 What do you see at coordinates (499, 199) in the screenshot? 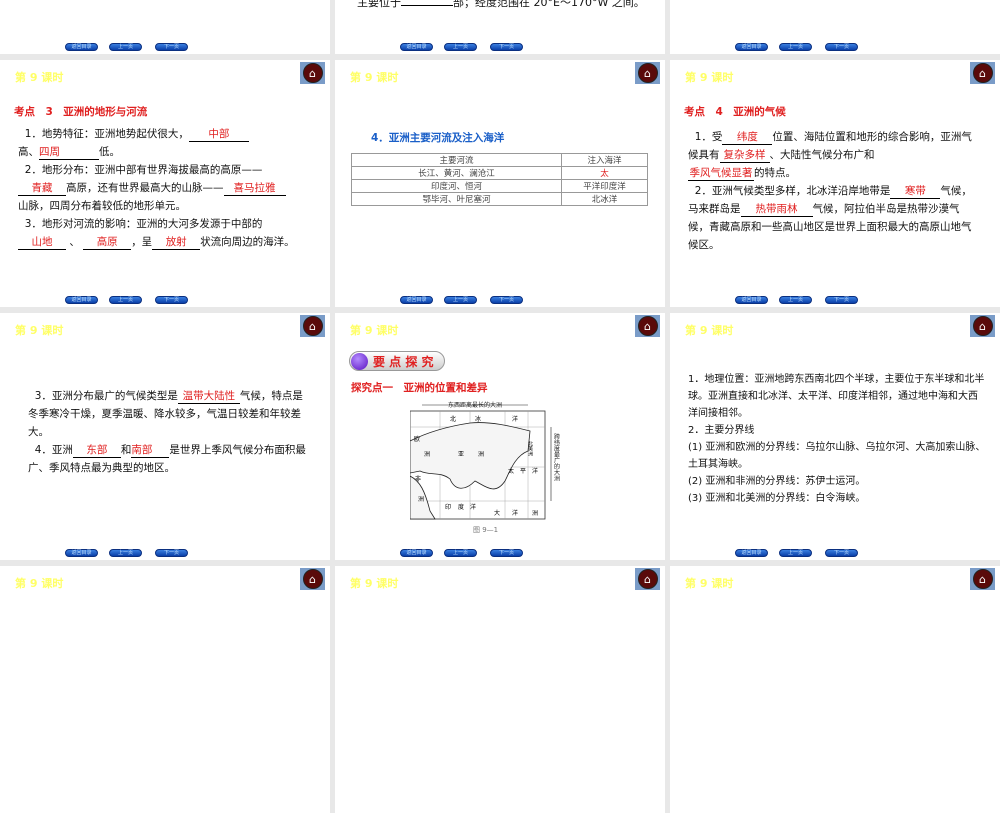
I see `table-row: 鄂毕河、叶尼塞河 北冰洋` at bounding box center [499, 199].